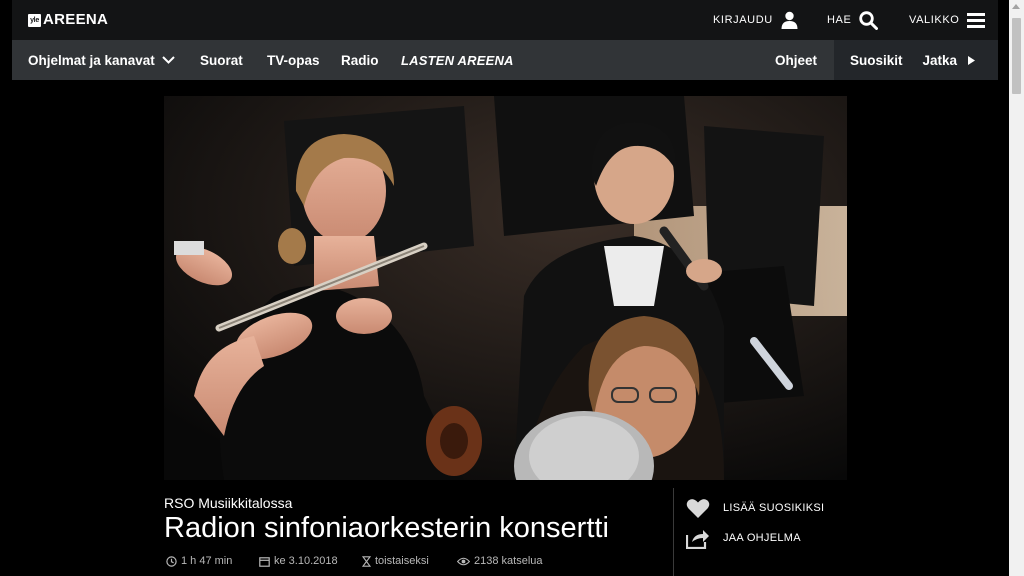  I want to click on availability-text: toistaiseksi, so click(402, 561).